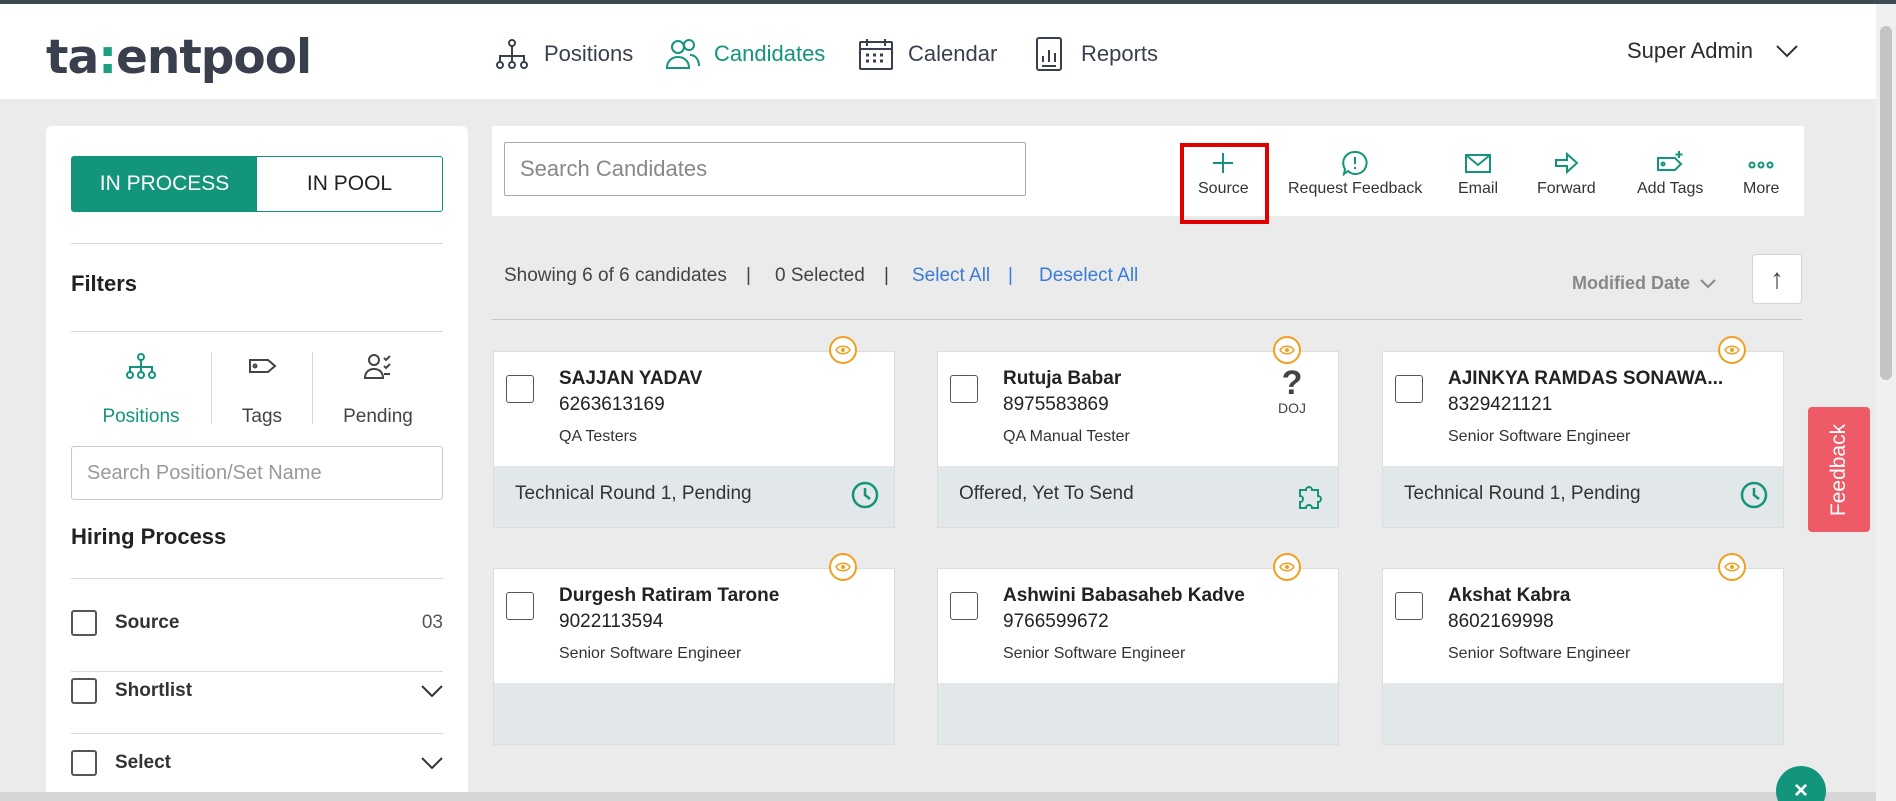 Image resolution: width=1896 pixels, height=801 pixels. Describe the element at coordinates (104, 283) in the screenshot. I see `filters-title: Filters` at that location.